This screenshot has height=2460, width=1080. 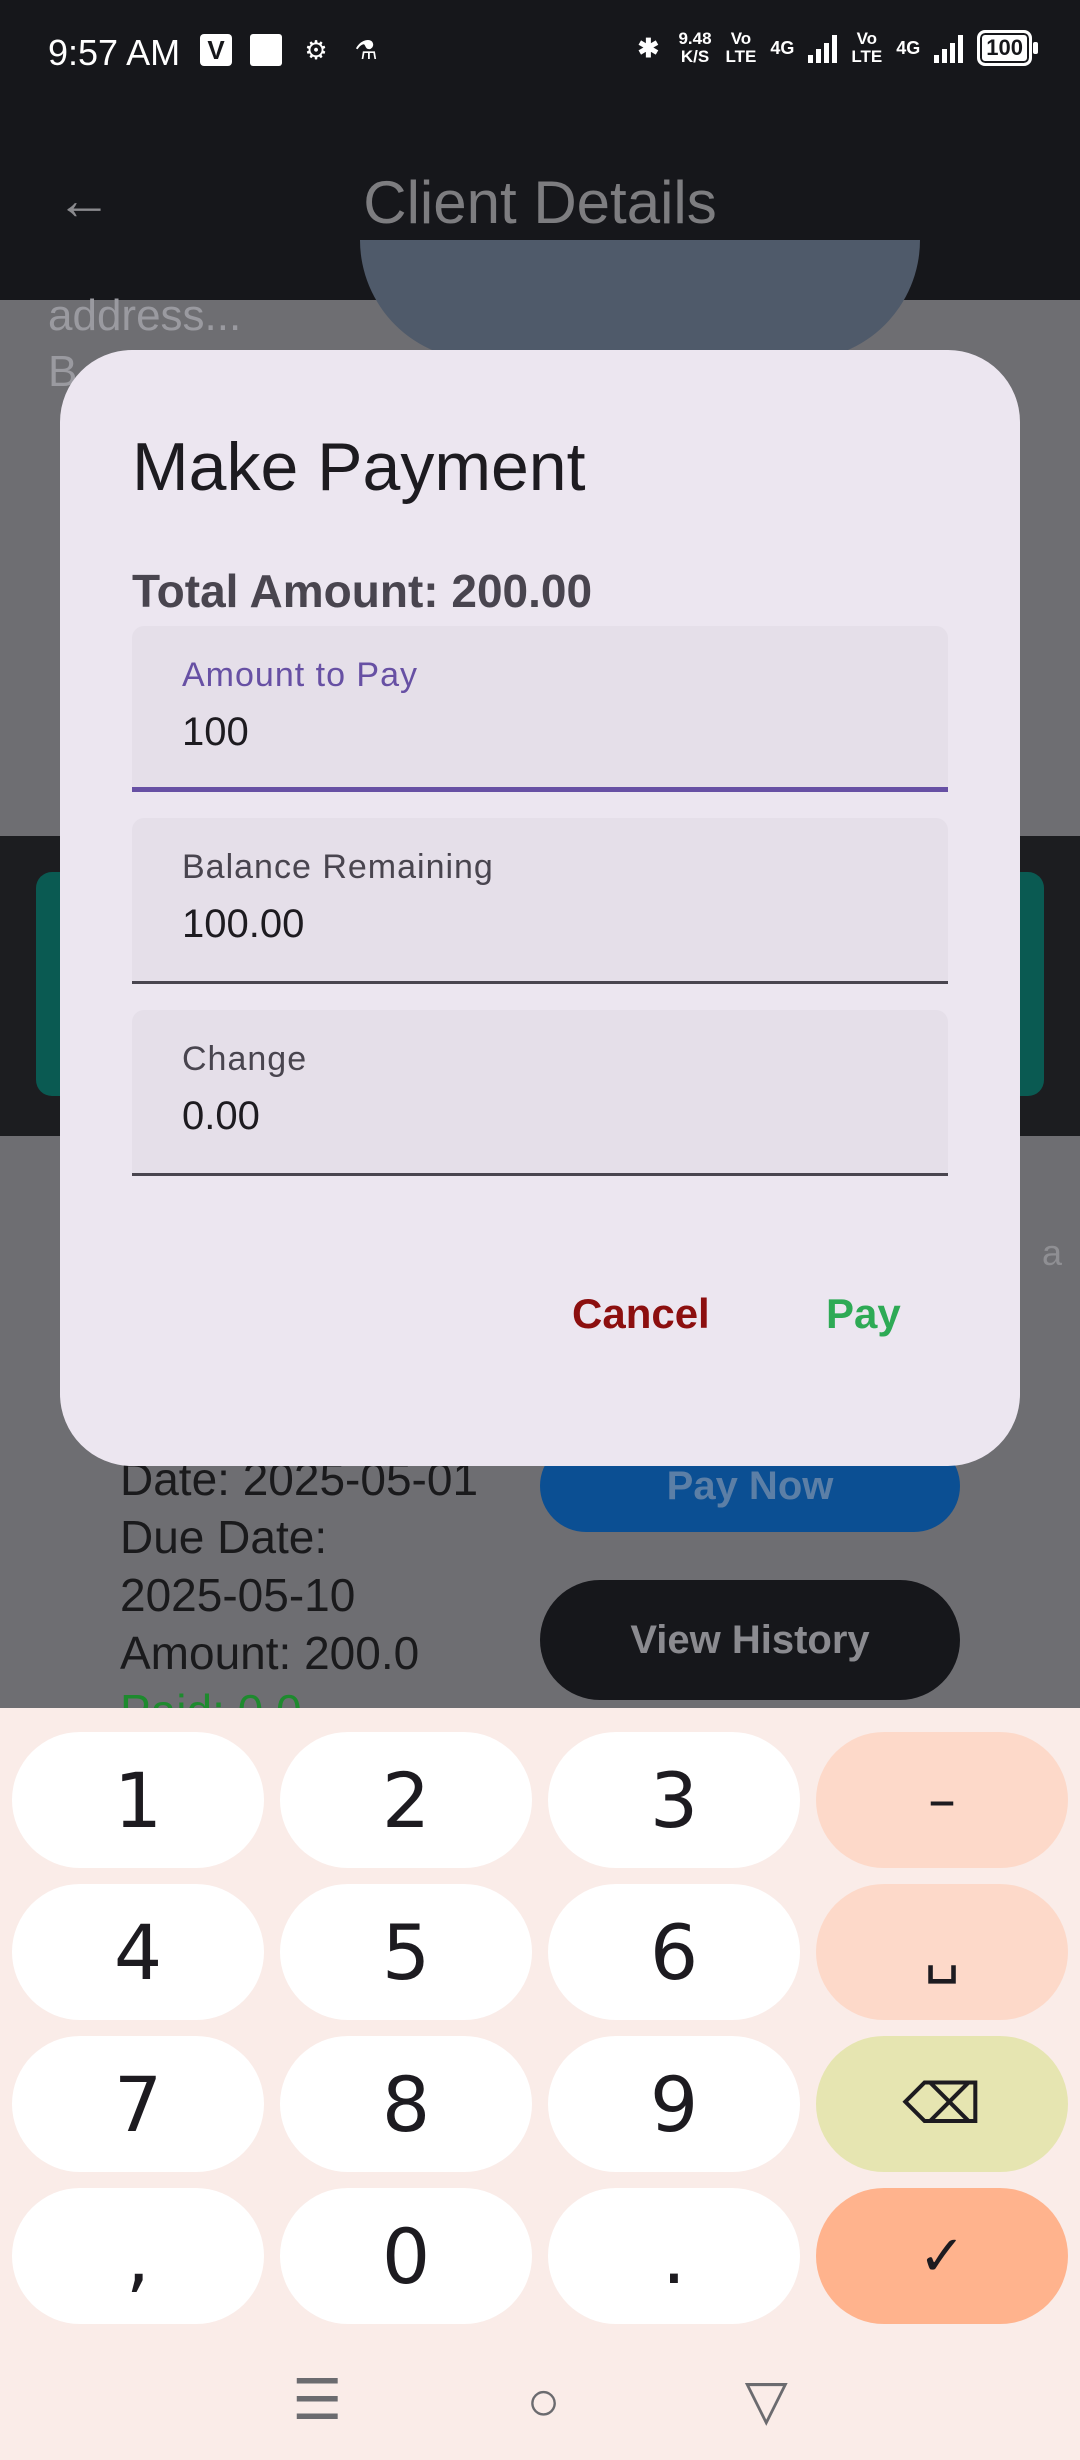 What do you see at coordinates (406, 2256) in the screenshot?
I see `key-0: 0` at bounding box center [406, 2256].